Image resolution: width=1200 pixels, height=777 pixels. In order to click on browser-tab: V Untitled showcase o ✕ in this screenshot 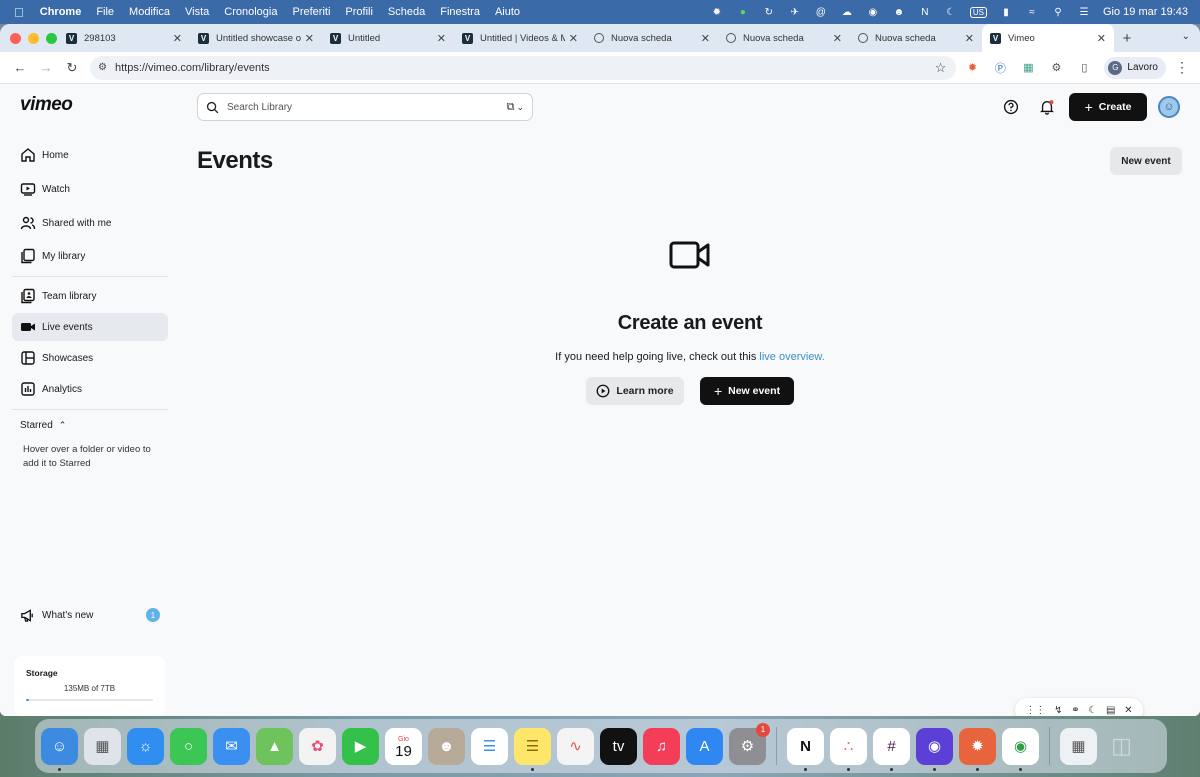, I will do `click(256, 38)`.